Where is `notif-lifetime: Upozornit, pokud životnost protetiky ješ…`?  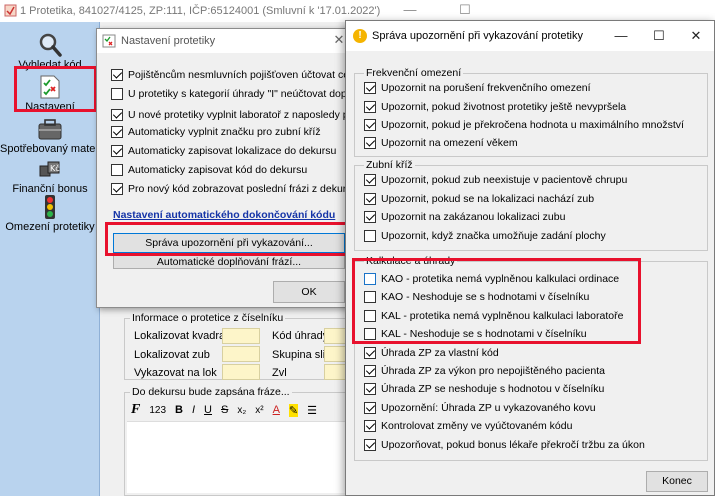 notif-lifetime: Upozornit, pokud životnost protetiky ješ… is located at coordinates (534, 107).